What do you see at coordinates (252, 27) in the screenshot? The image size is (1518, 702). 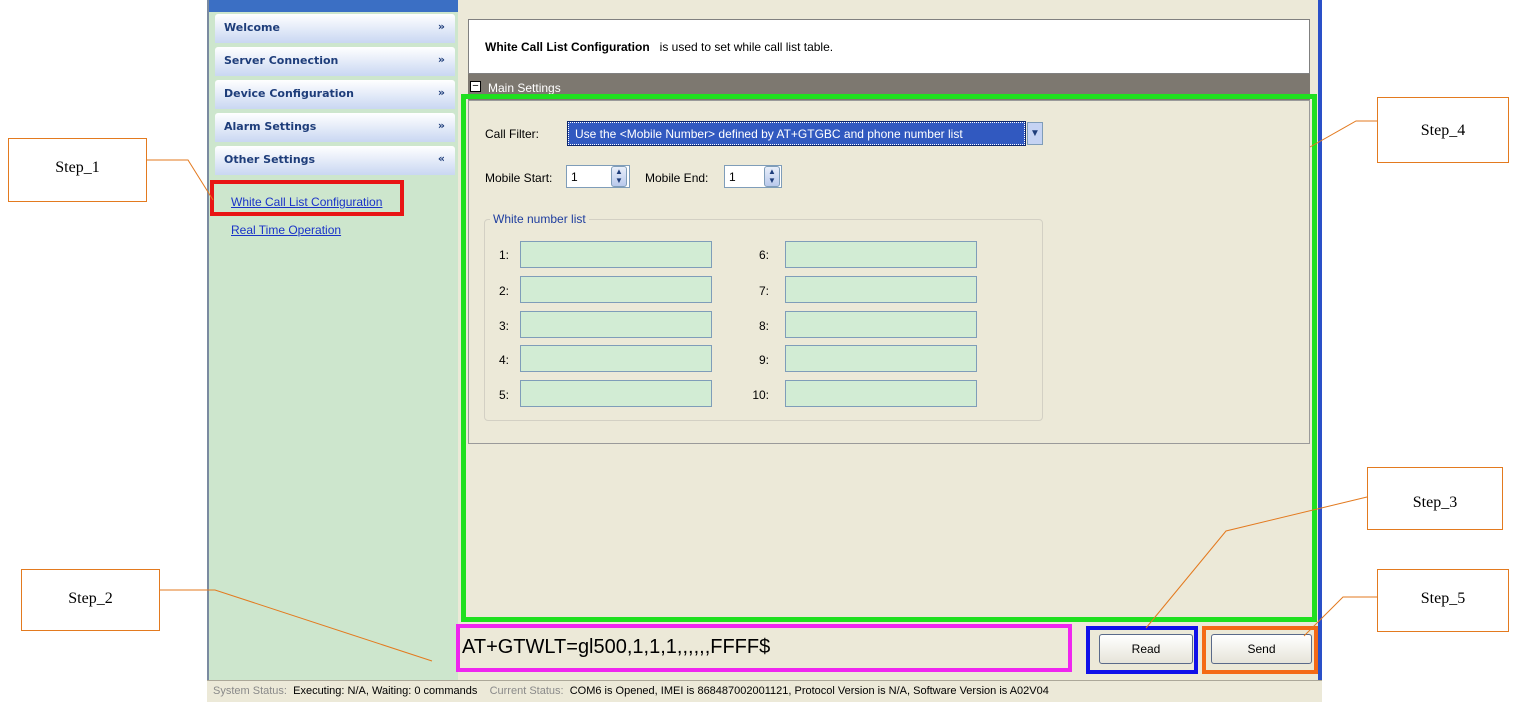 I see `sidebar-group-label: Welcome` at bounding box center [252, 27].